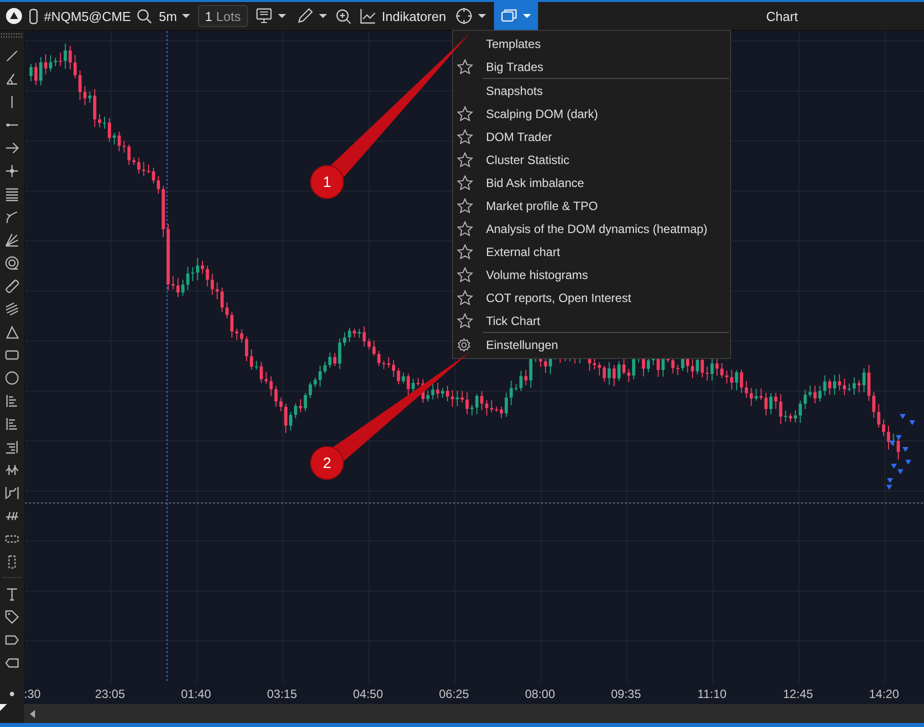 This screenshot has width=924, height=727. Describe the element at coordinates (591, 251) in the screenshot. I see `menu-item: External chart` at that location.